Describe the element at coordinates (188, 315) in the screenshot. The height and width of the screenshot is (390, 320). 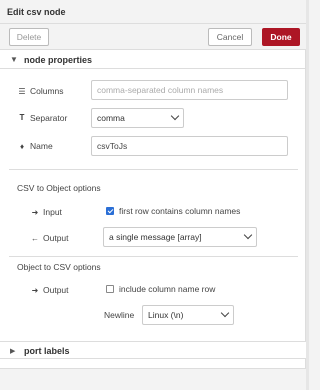
I see `newline-select: Linux (\n)` at that location.